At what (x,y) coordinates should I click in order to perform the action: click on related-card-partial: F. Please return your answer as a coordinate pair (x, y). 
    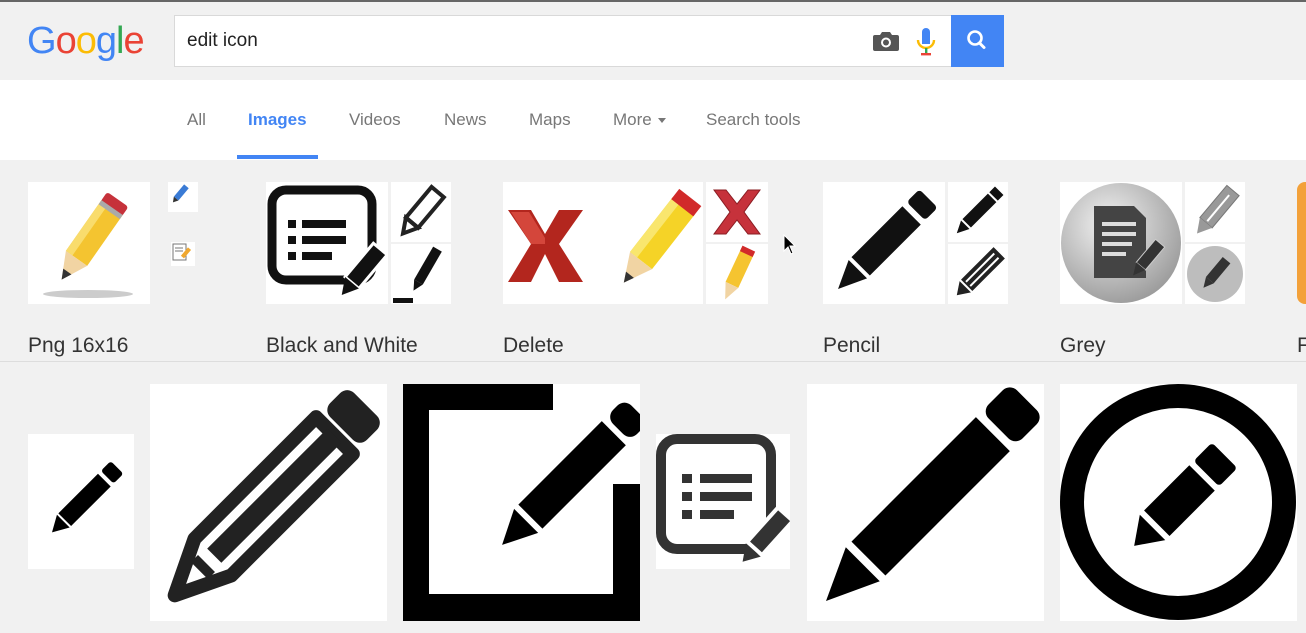
    Looking at the image, I should click on (1301, 269).